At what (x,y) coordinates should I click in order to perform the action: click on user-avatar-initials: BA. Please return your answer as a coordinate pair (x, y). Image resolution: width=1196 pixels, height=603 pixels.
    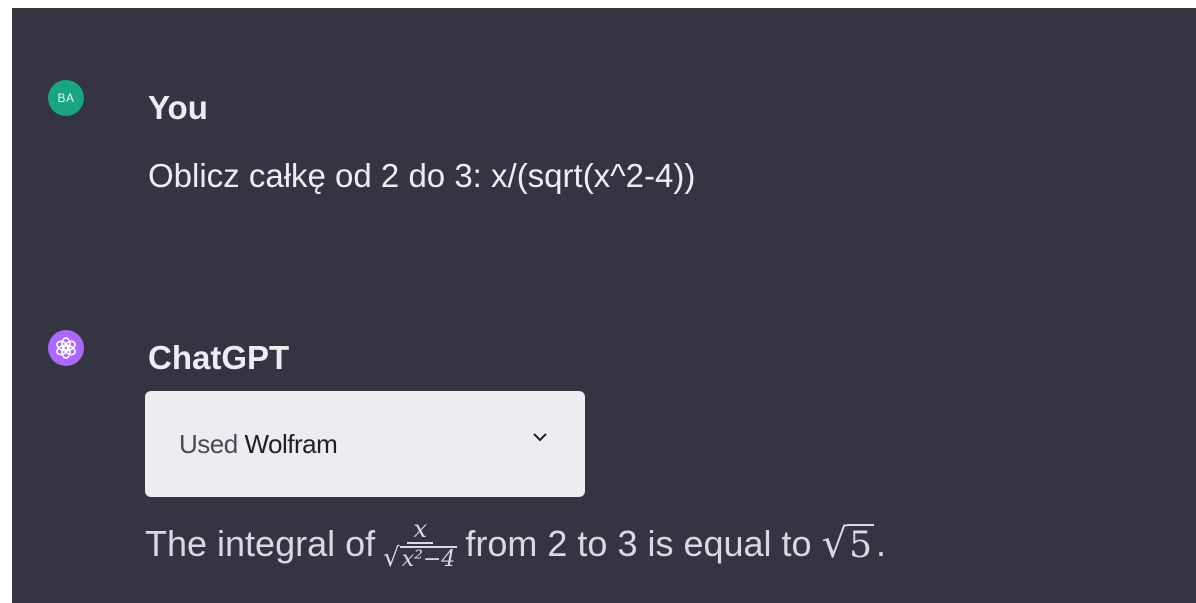
    Looking at the image, I should click on (66, 98).